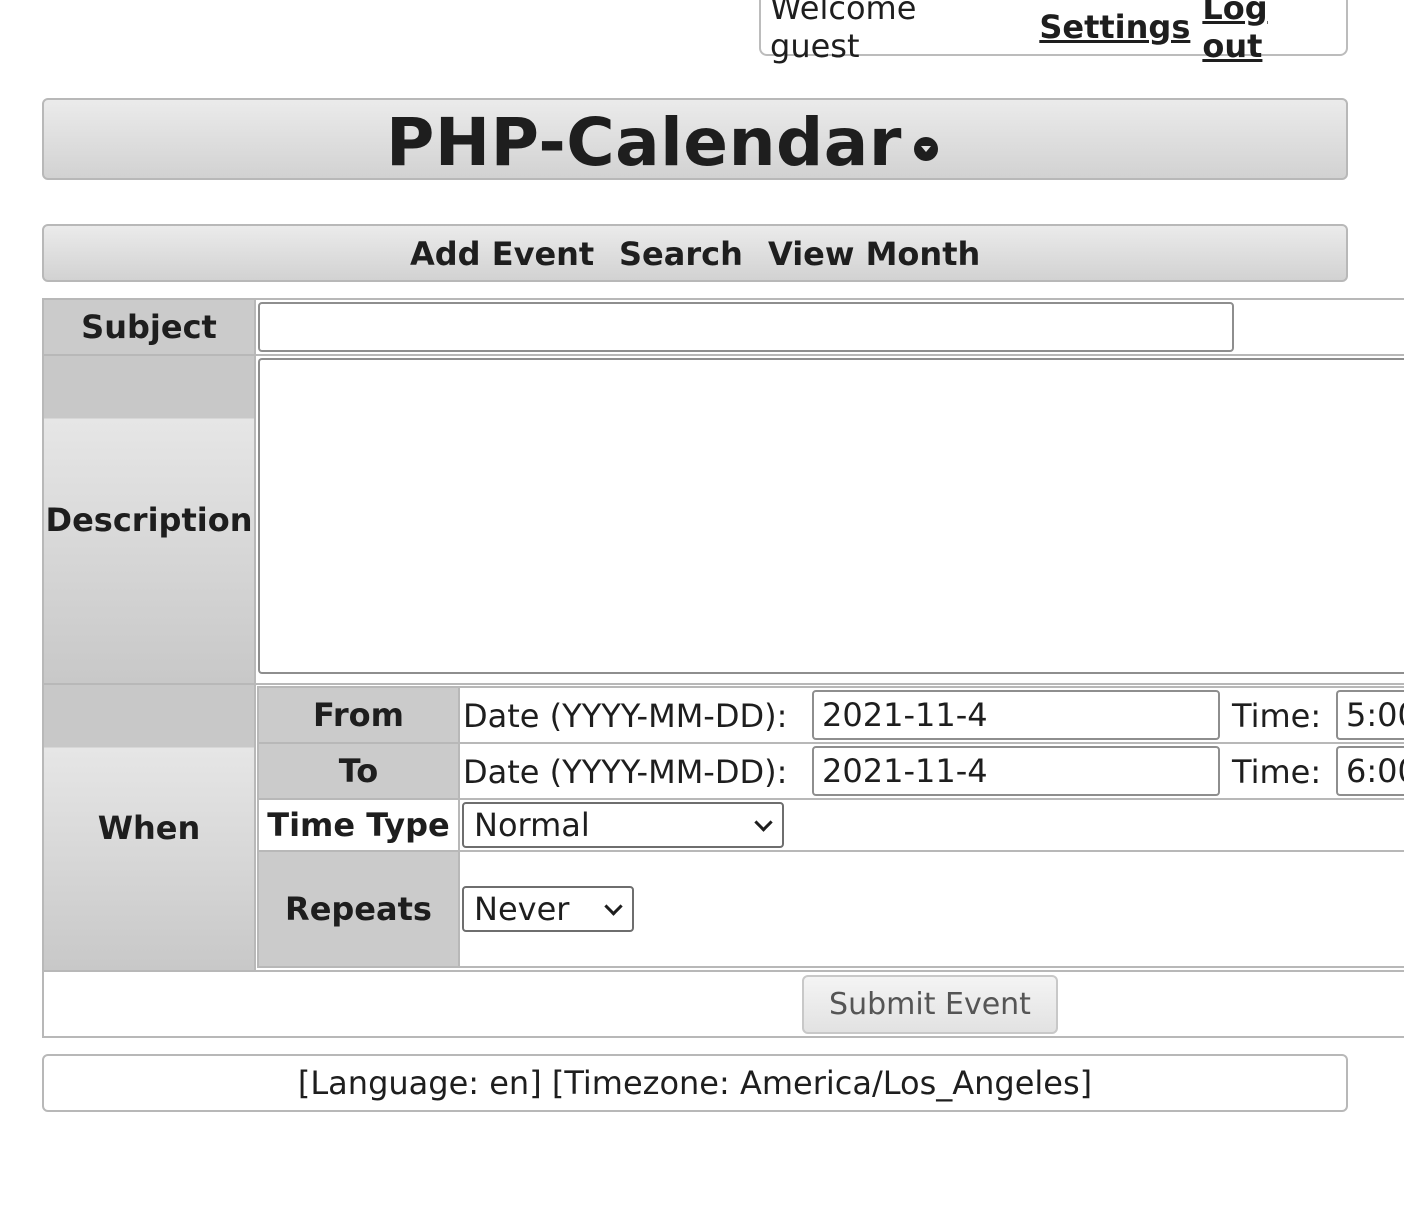 Image resolution: width=1404 pixels, height=1224 pixels. Describe the element at coordinates (502, 254) in the screenshot. I see `nav-add-event: Add Event` at that location.